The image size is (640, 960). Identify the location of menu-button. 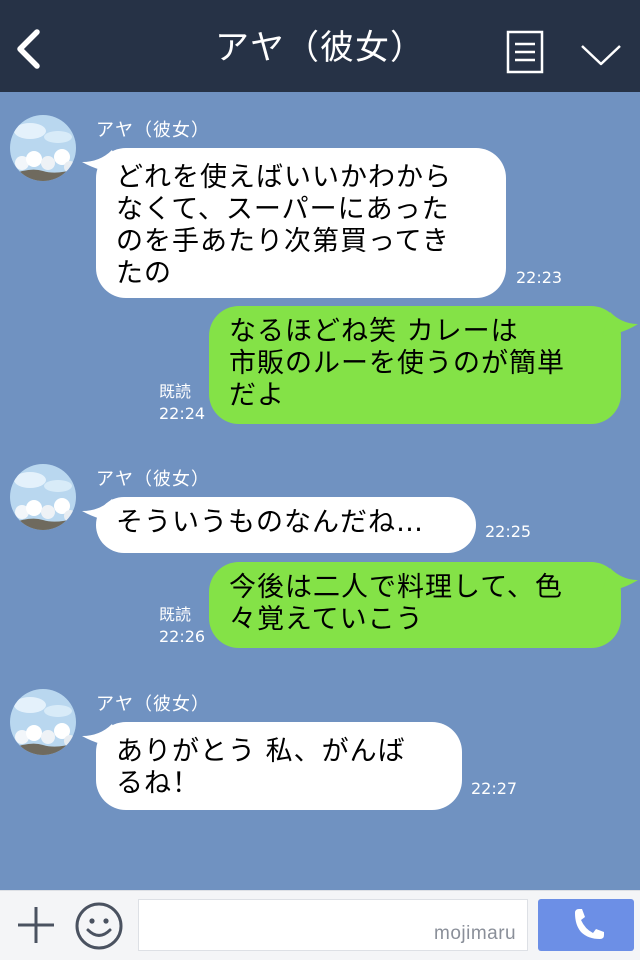
(525, 52).